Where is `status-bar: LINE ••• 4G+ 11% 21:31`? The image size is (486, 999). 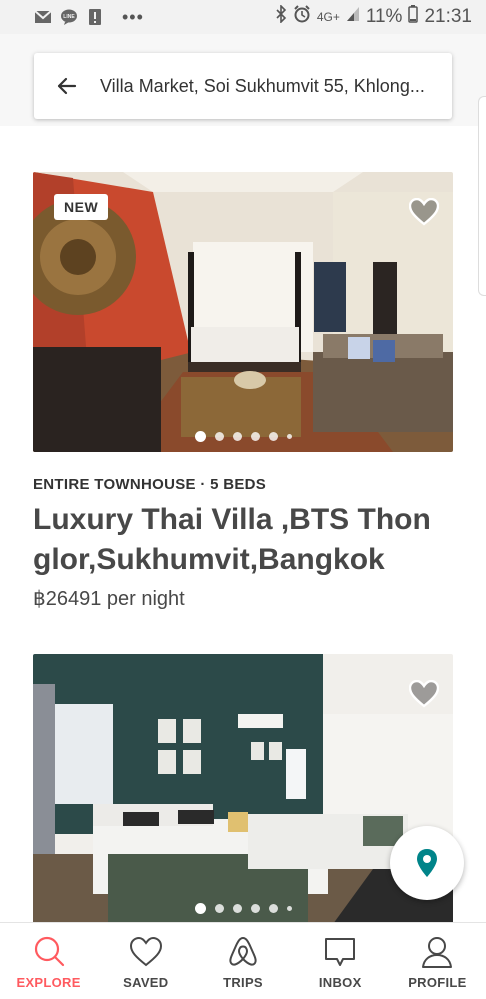
status-bar: LINE ••• 4G+ 11% 21:31 is located at coordinates (243, 17).